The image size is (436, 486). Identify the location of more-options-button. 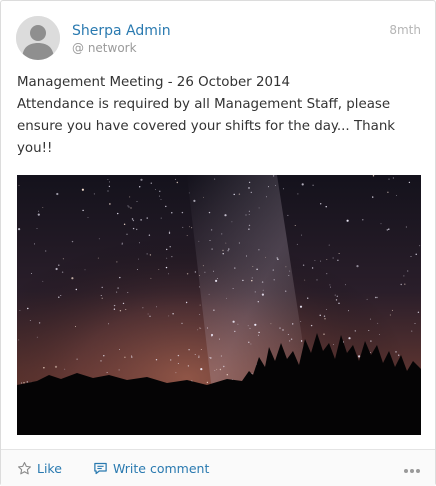
(412, 468).